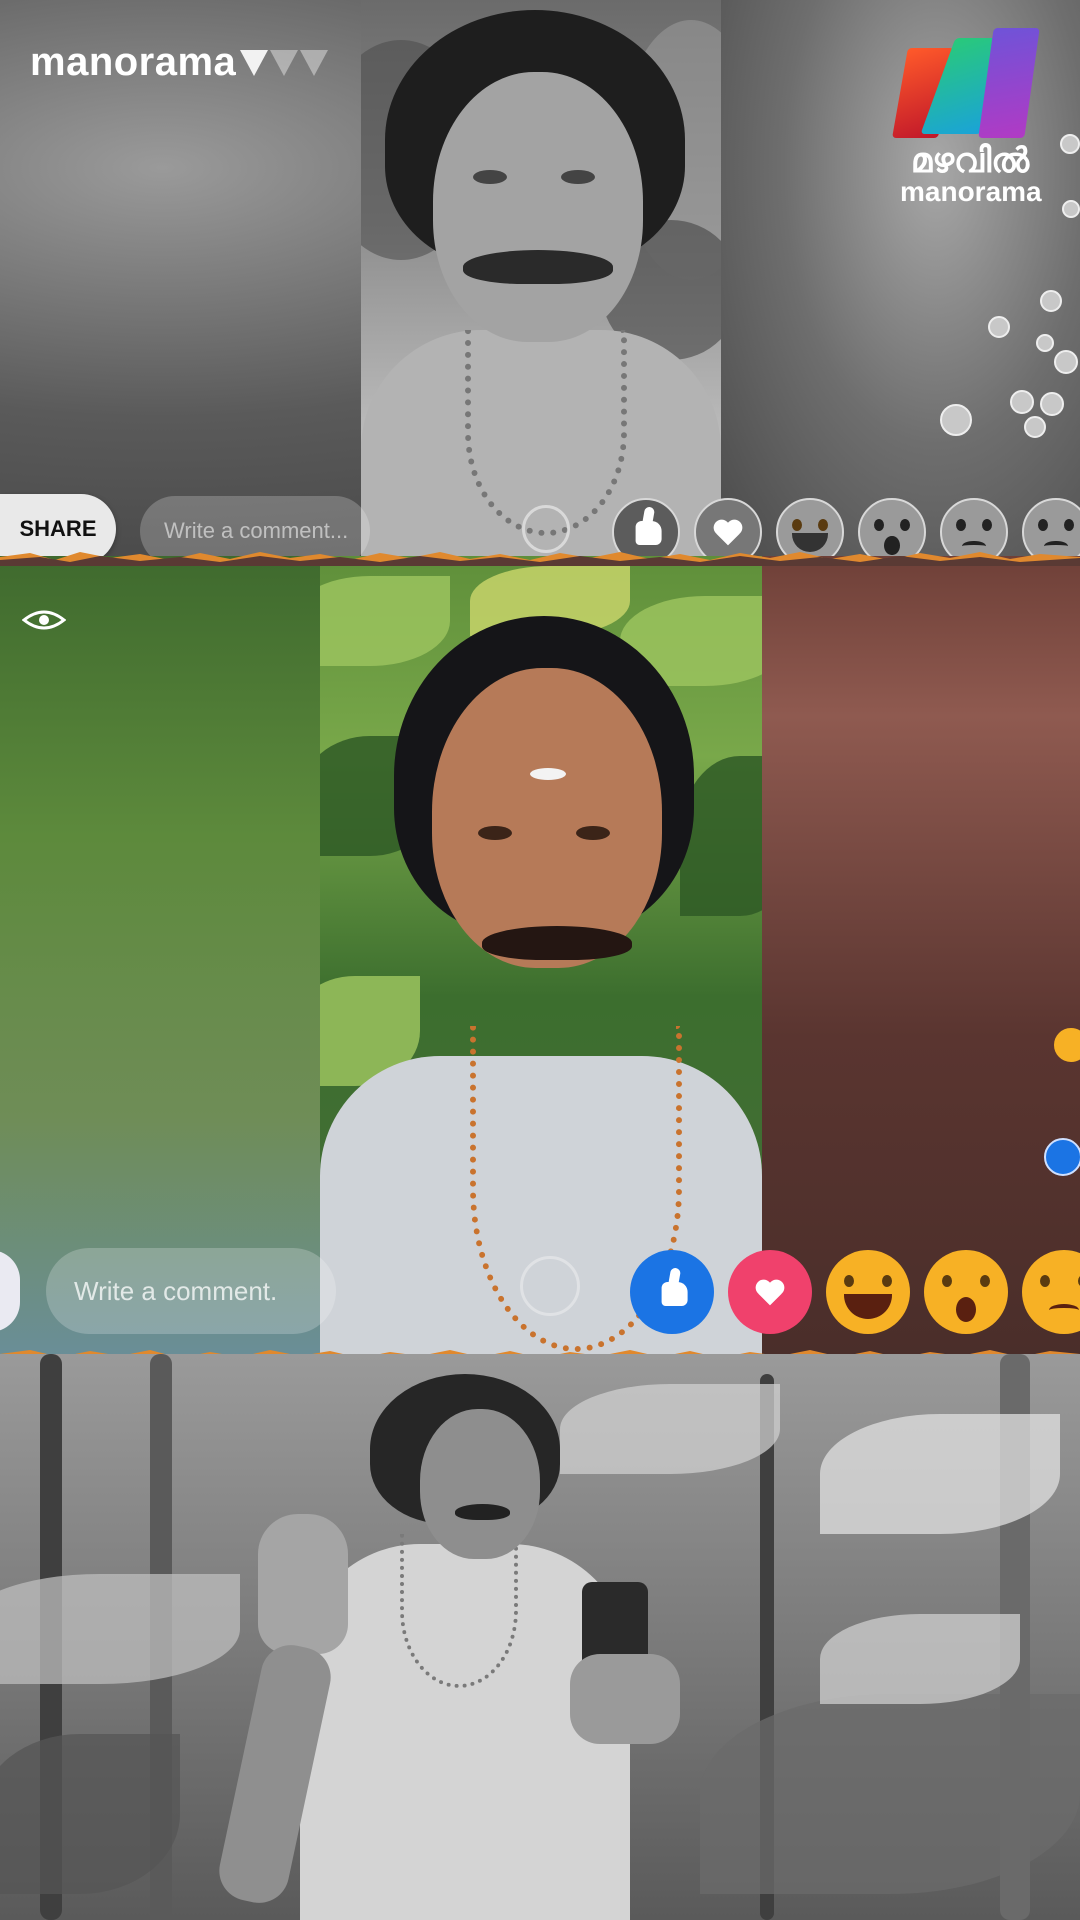  I want to click on floating-wow-icon, so click(1067, 1045).